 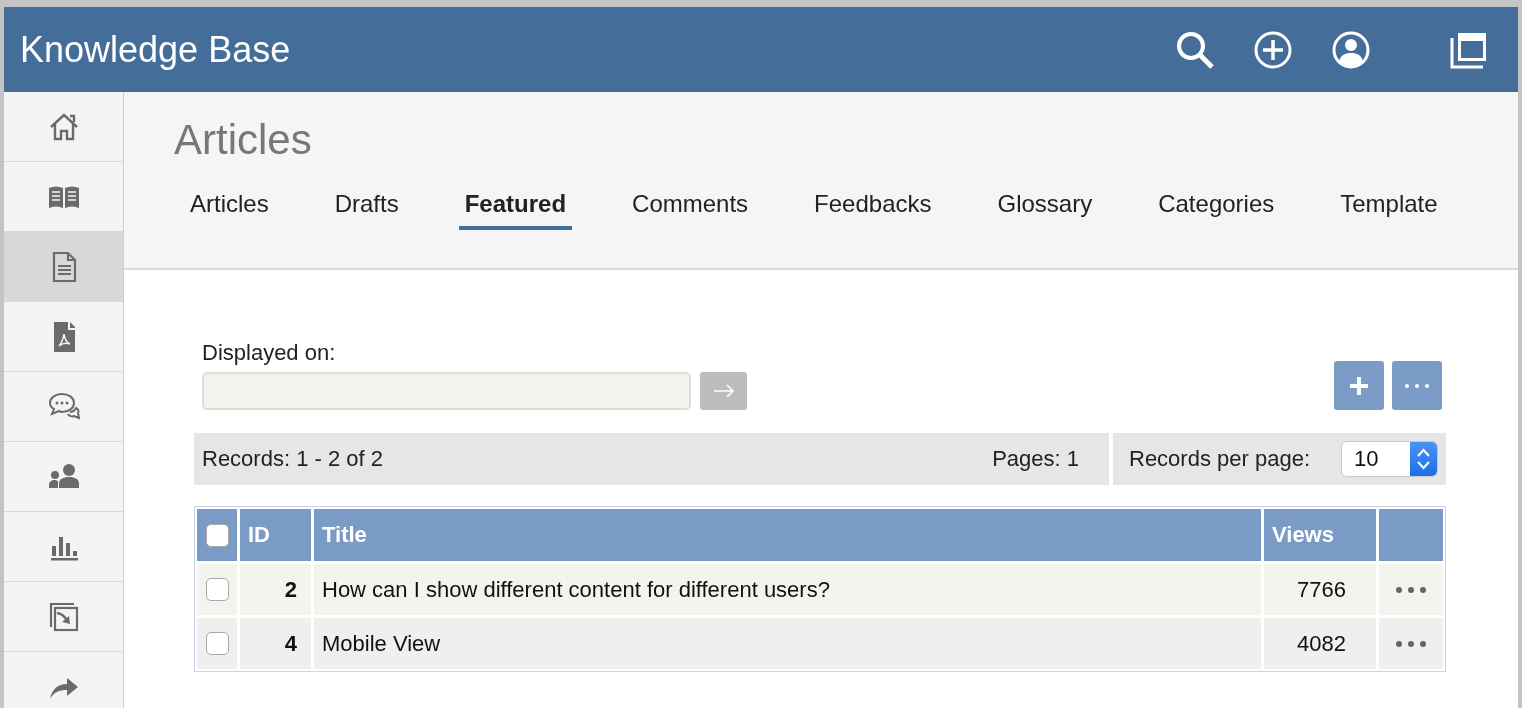 I want to click on search-icon, so click(x=1195, y=49).